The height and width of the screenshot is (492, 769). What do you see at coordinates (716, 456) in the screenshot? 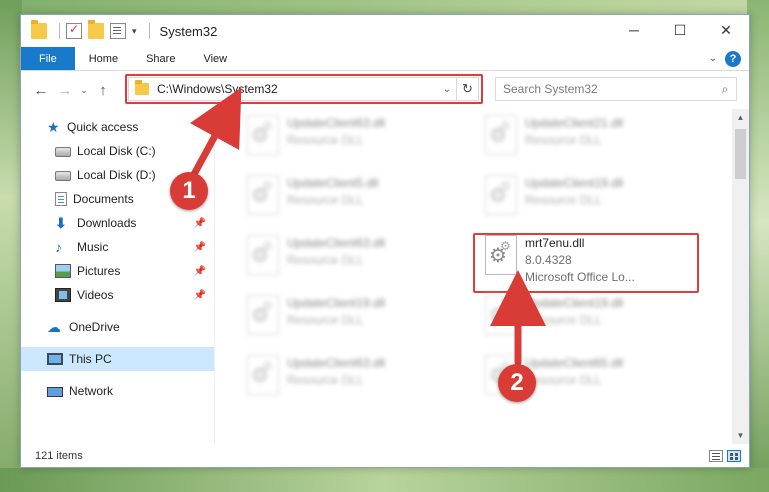
I see `details-view-icon` at bounding box center [716, 456].